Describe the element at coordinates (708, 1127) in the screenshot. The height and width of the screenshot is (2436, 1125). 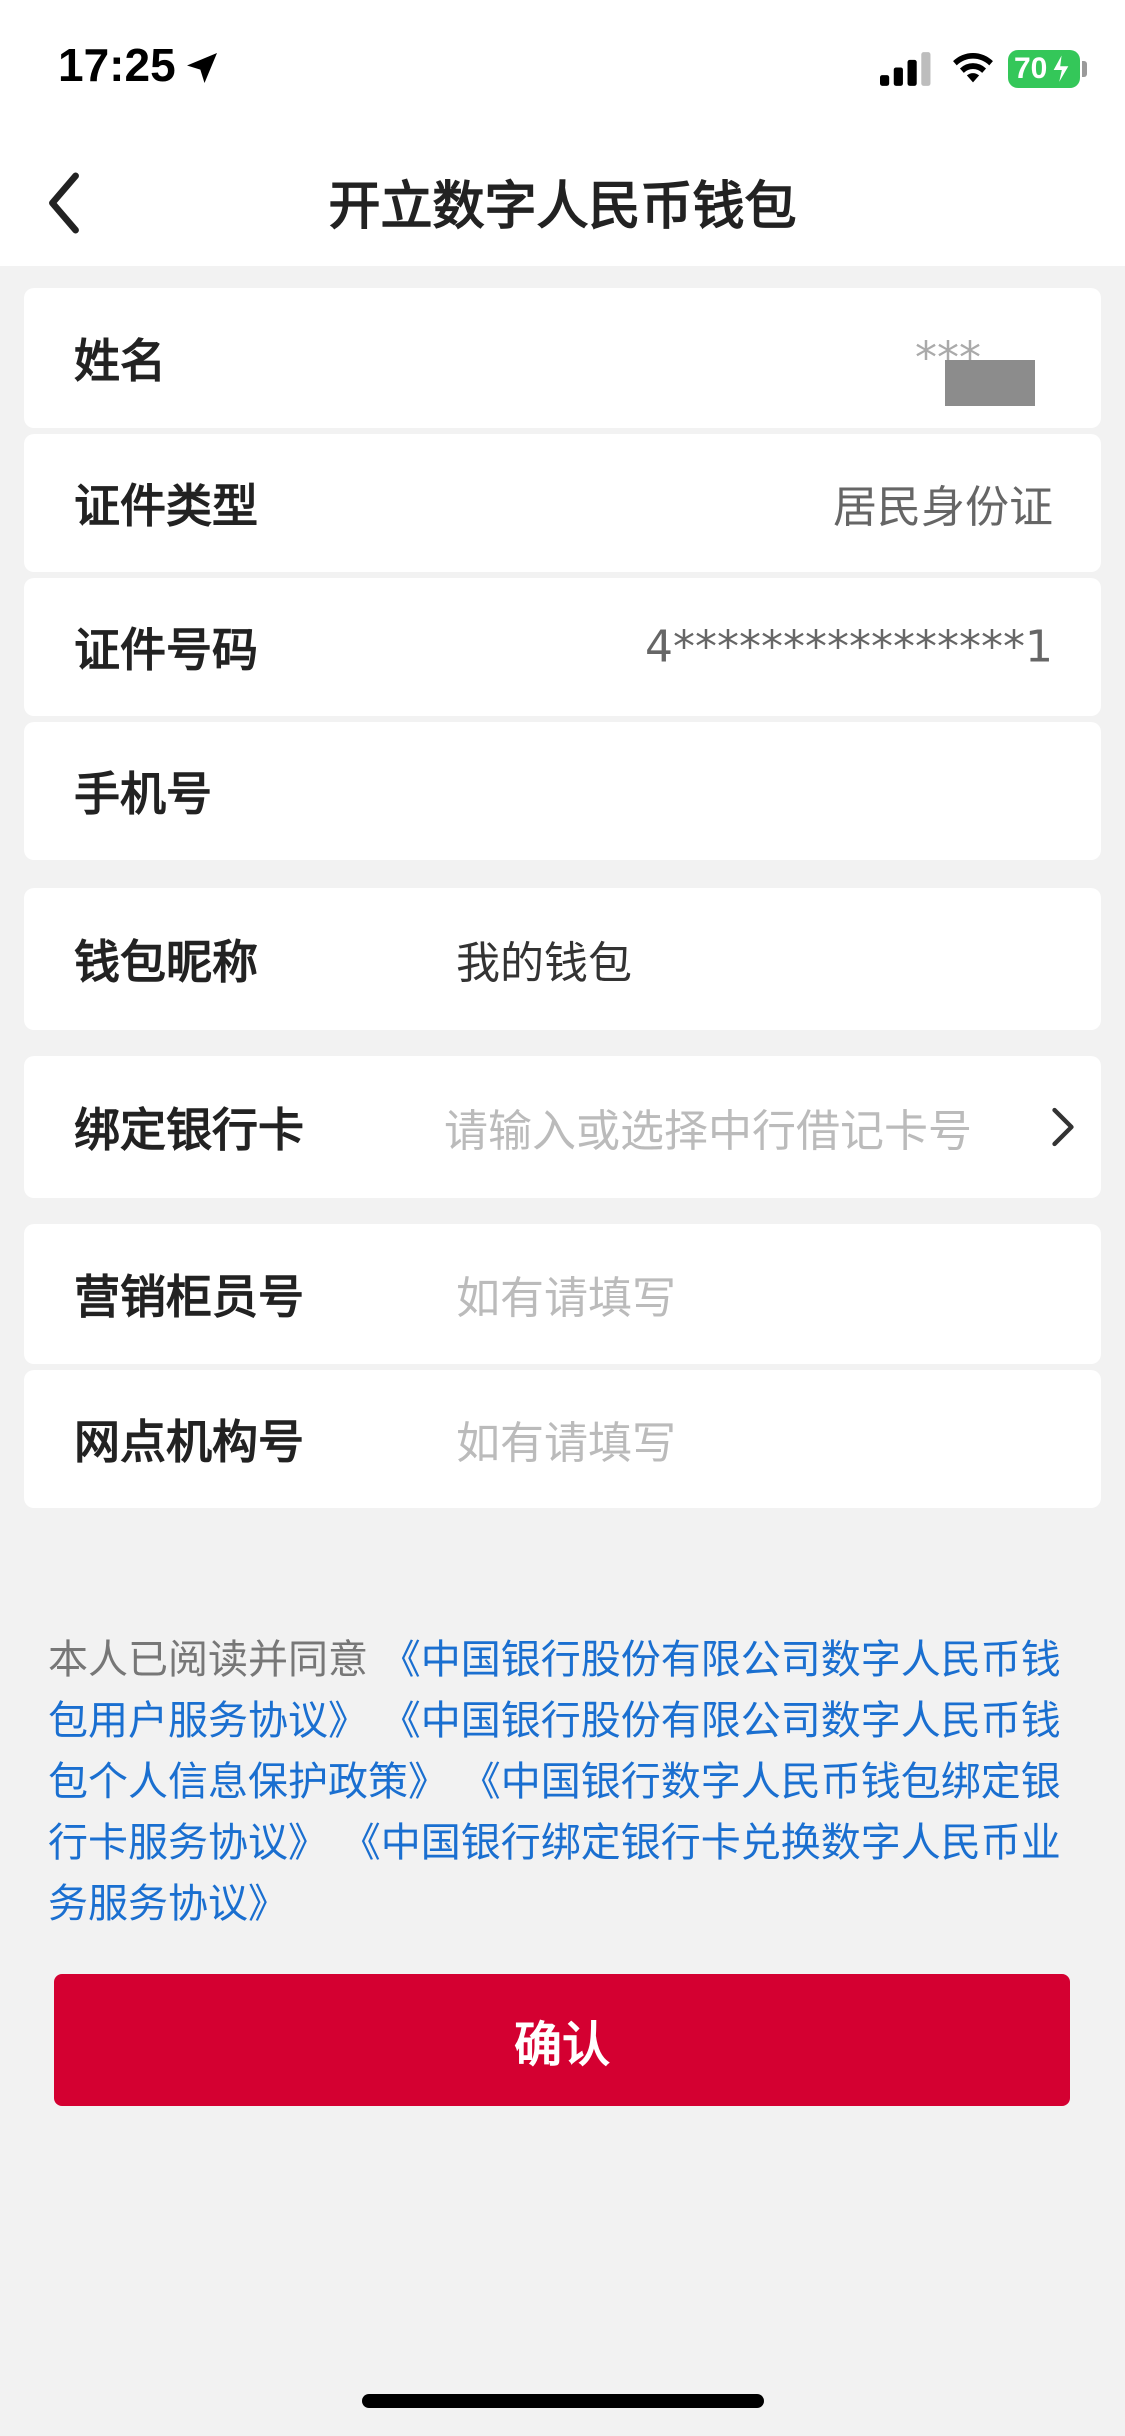
I see `bank-card-input: 请输入或选择中行借记卡号` at that location.